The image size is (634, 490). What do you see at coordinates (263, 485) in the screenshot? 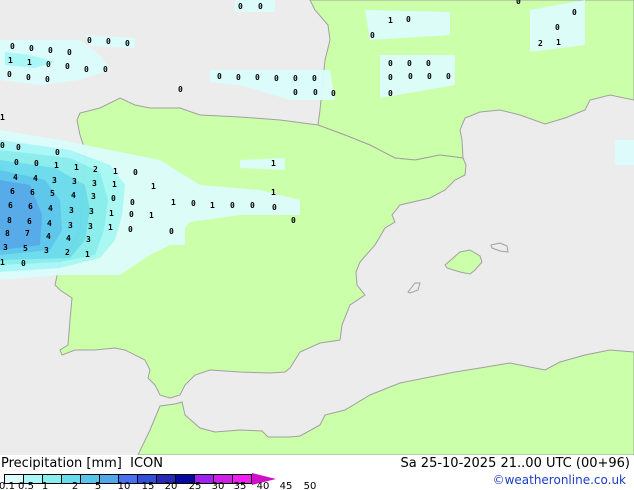
I see `scale-tick-label: 40` at bounding box center [263, 485].